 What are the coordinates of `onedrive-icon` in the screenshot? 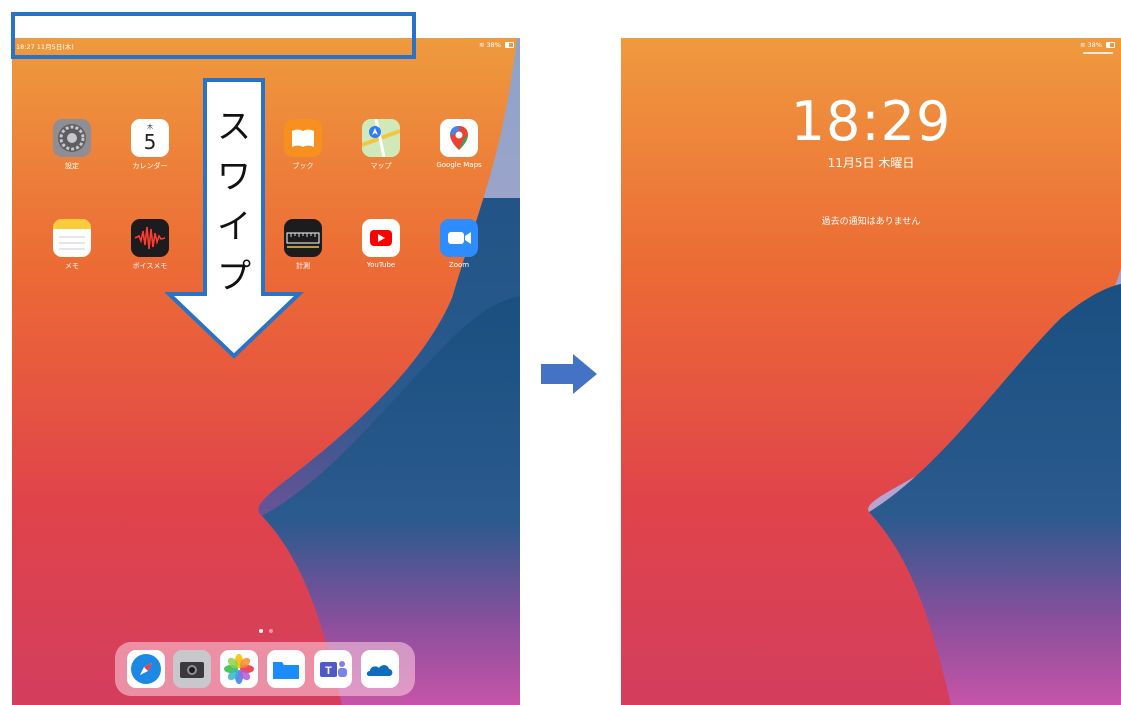 It's located at (380, 669).